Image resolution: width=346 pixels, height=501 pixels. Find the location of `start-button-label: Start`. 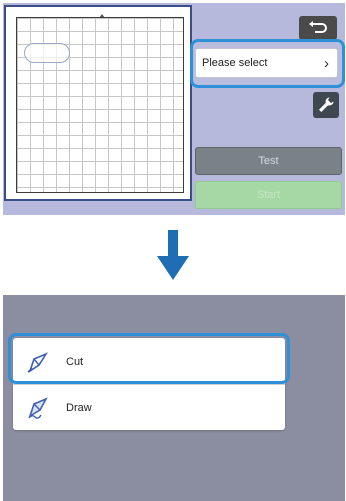

start-button-label: Start is located at coordinates (268, 195).